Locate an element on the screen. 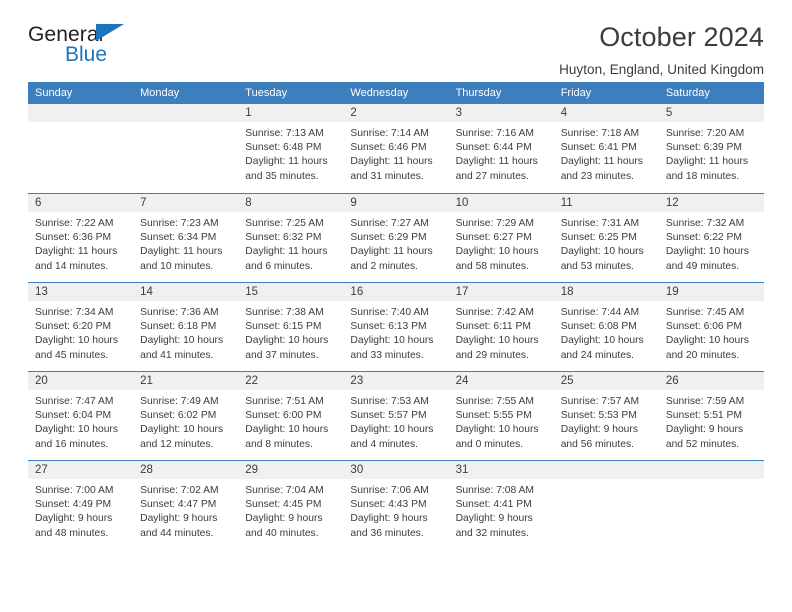 This screenshot has height=612, width=792. daylight-text-line2: and 20 minutes. is located at coordinates (702, 355).